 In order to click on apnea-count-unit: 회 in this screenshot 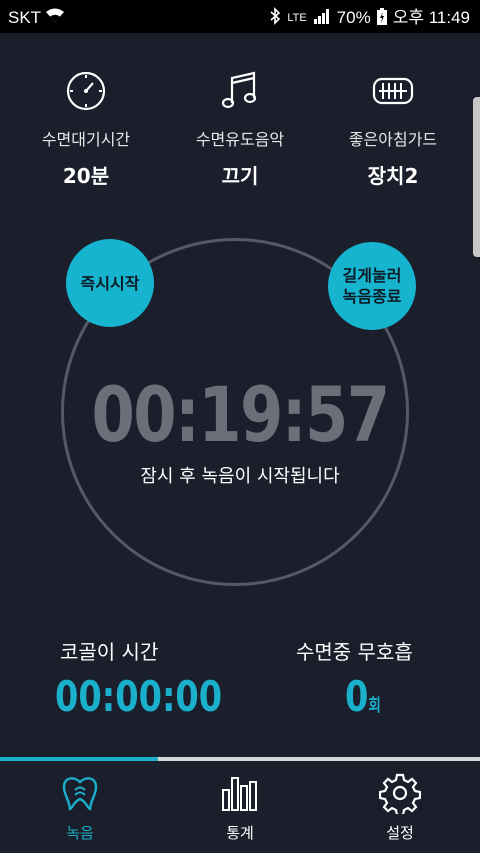, I will do `click(374, 706)`.